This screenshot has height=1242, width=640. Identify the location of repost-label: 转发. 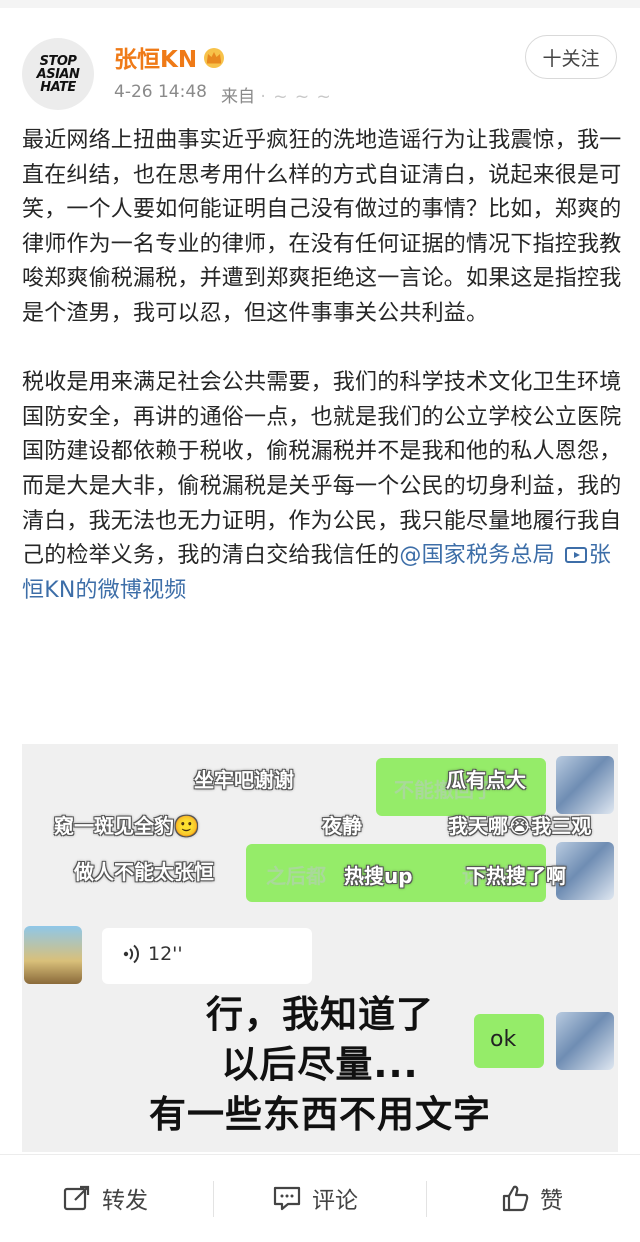
(125, 1201).